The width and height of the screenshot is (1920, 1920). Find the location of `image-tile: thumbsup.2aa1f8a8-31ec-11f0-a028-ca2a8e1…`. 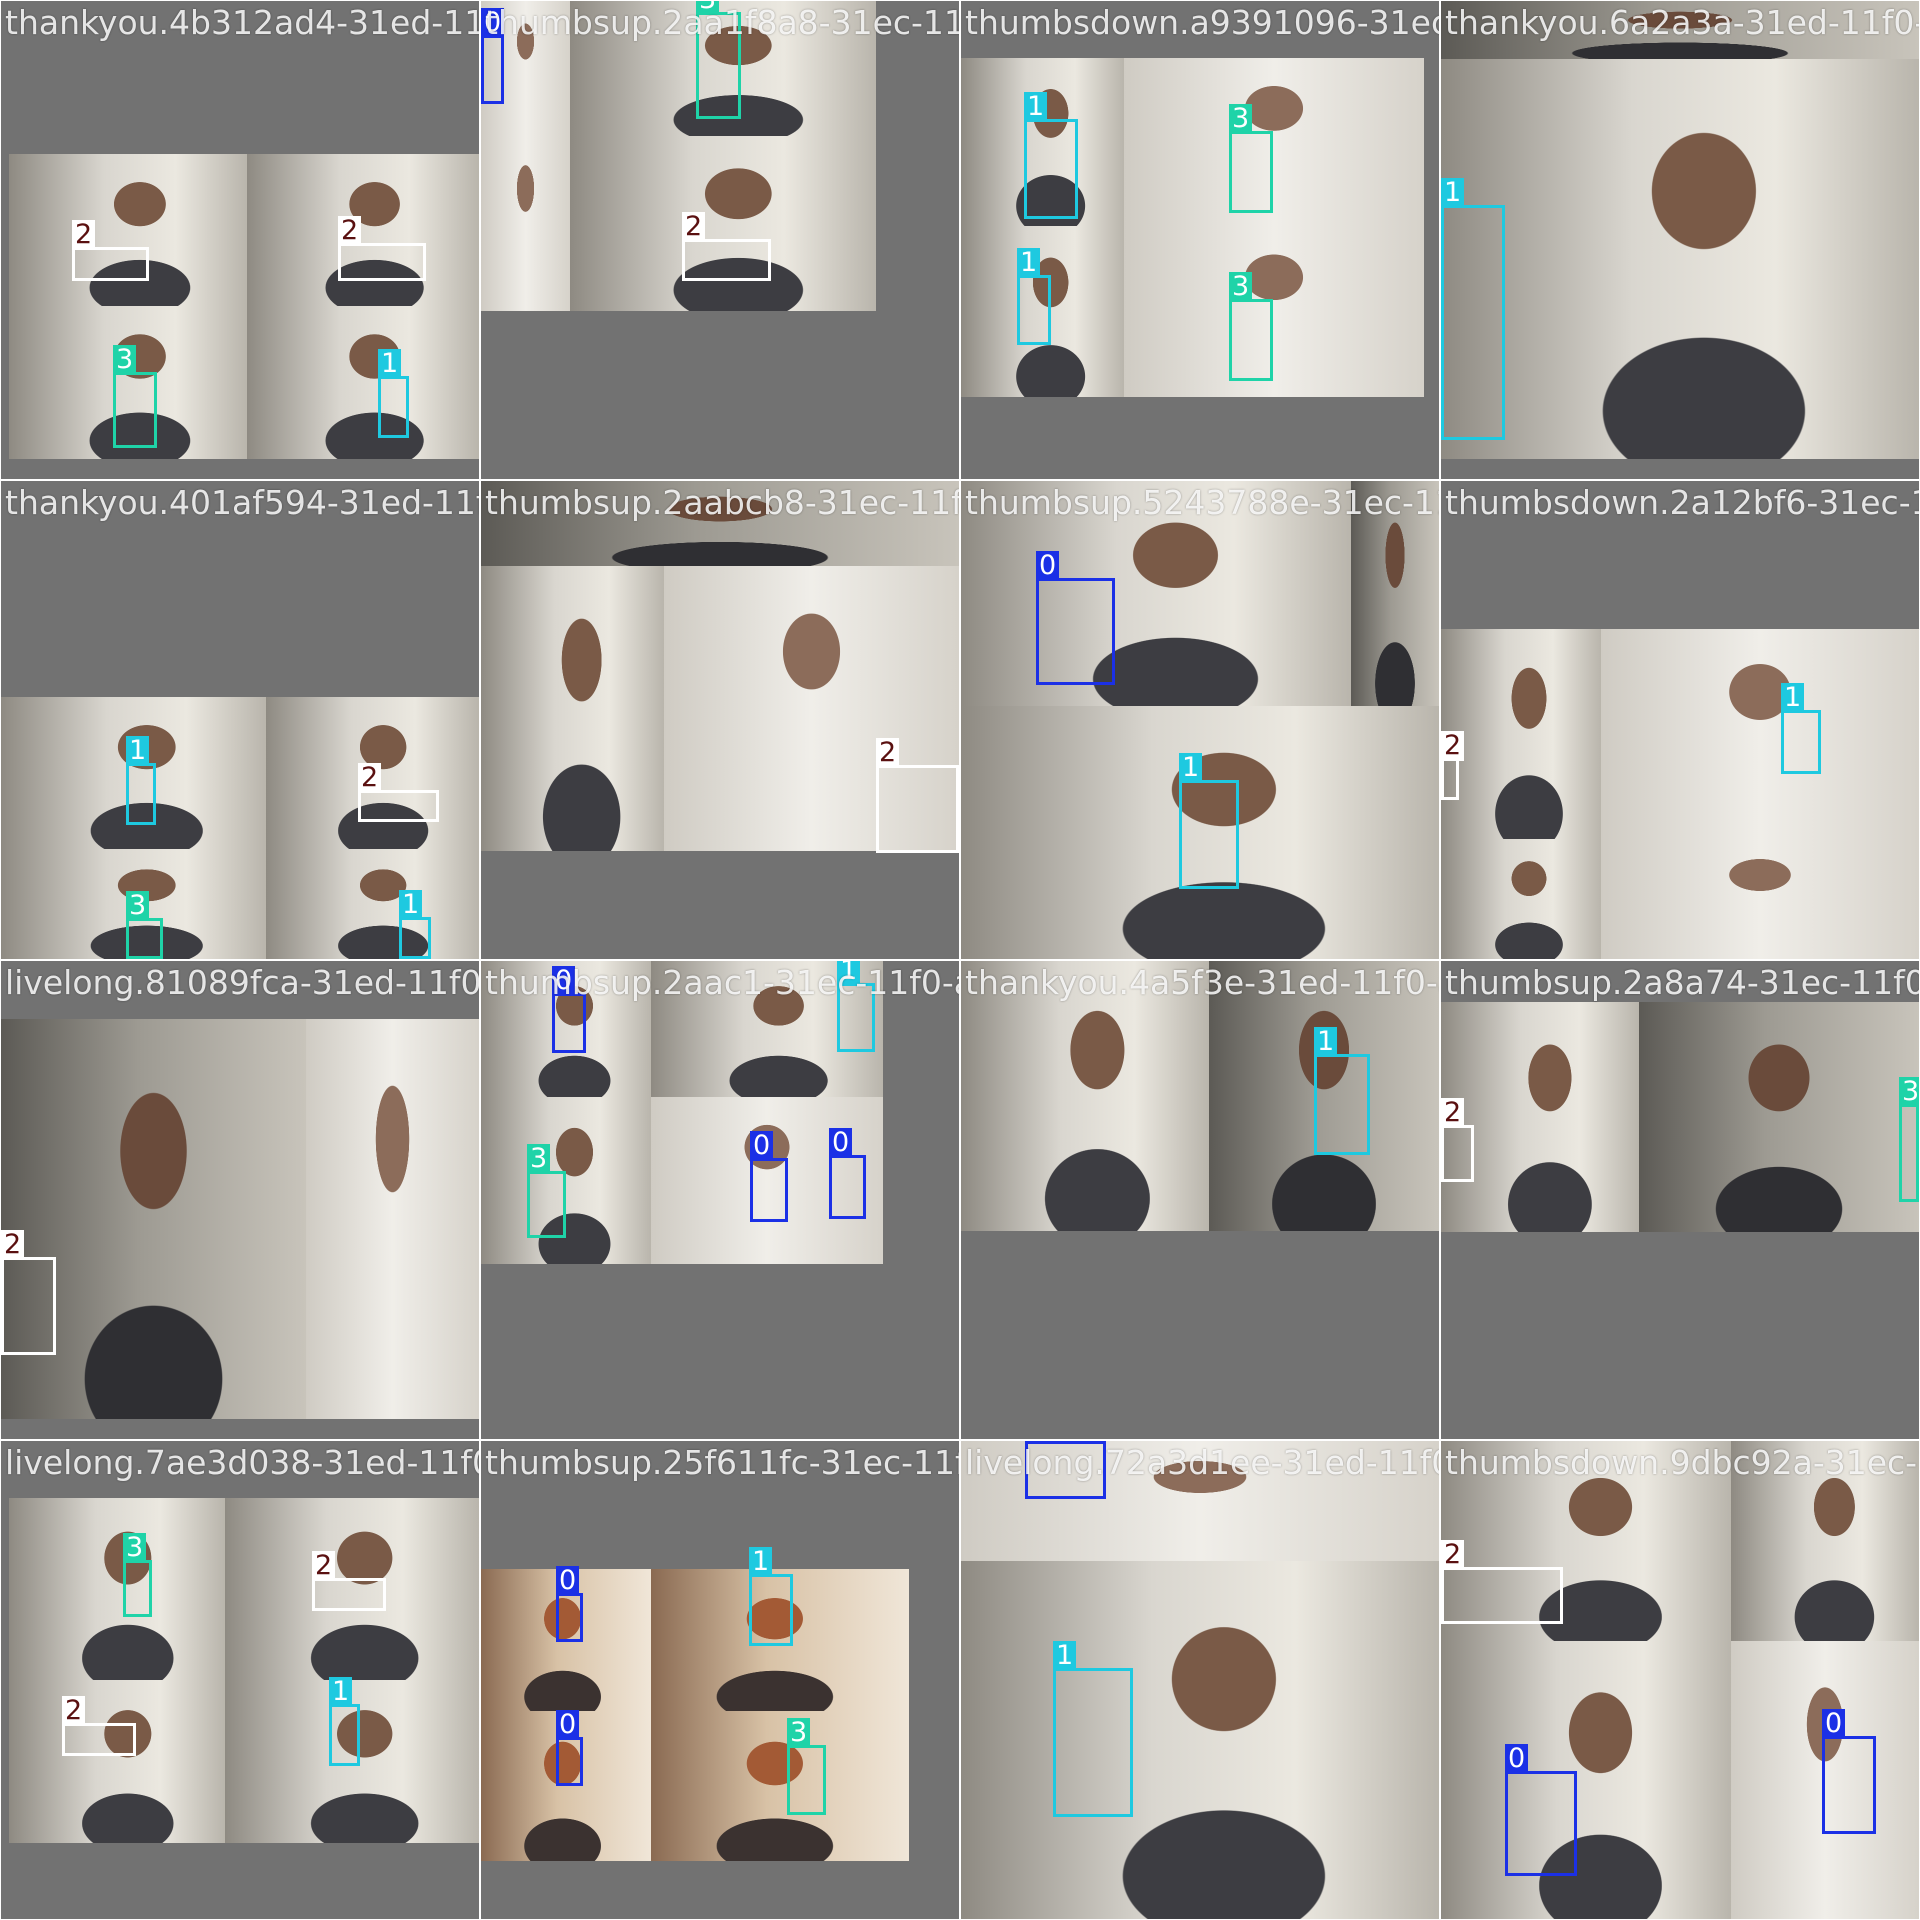

image-tile: thumbsup.2aa1f8a8-31ec-11f0-a028-ca2a8e1… is located at coordinates (720, 240).